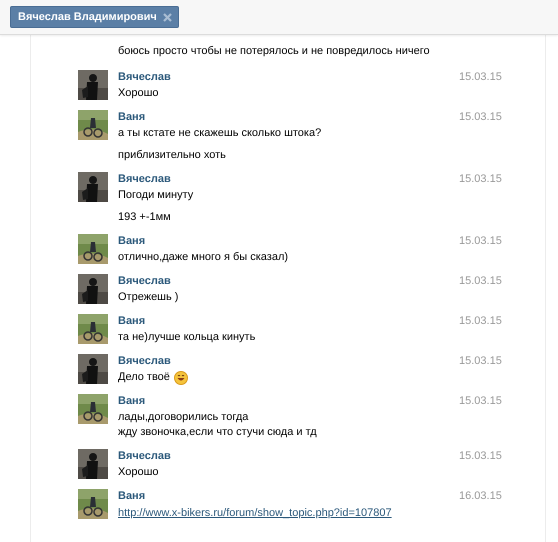 Image resolution: width=558 pixels, height=542 pixels. Describe the element at coordinates (255, 513) in the screenshot. I see `message-link: http://www.x-bikers.ru/forum/show_topic.php?id=107807` at that location.